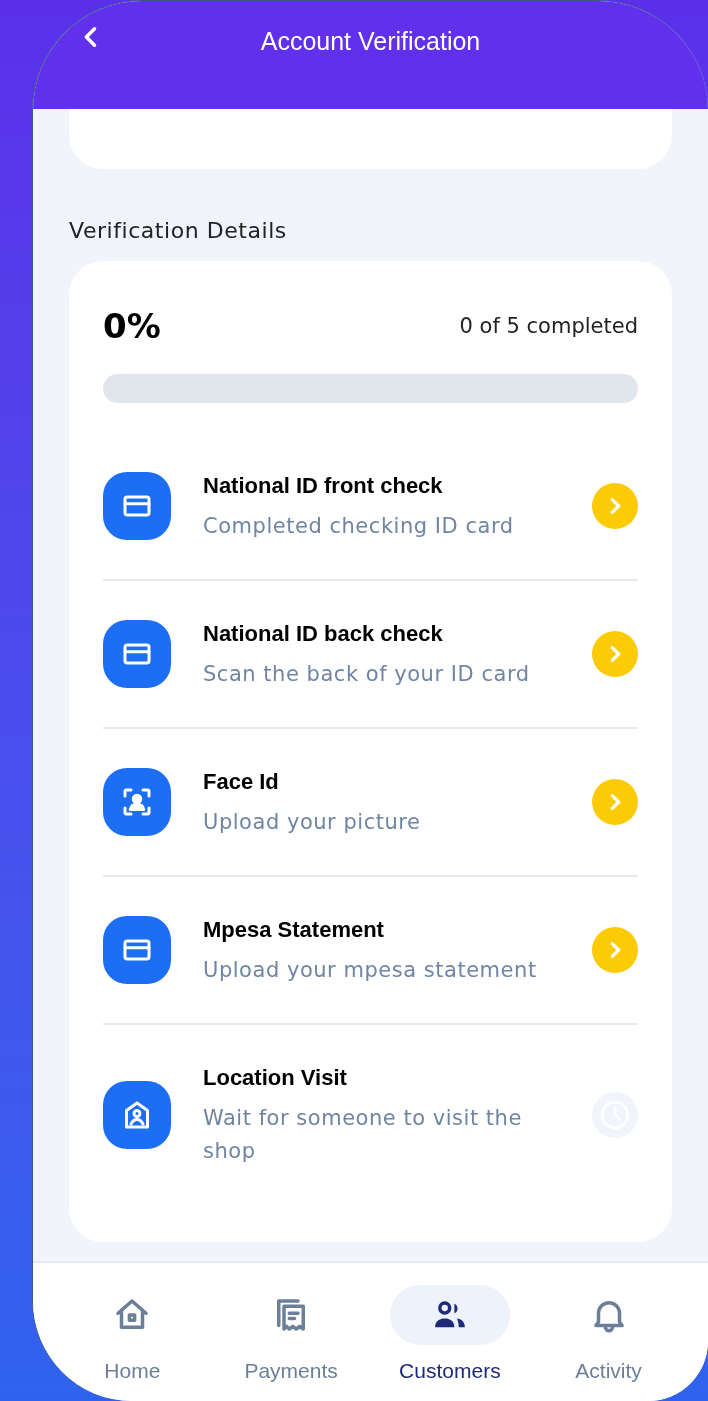  I want to click on step-subtitle: Upload your picture, so click(312, 822).